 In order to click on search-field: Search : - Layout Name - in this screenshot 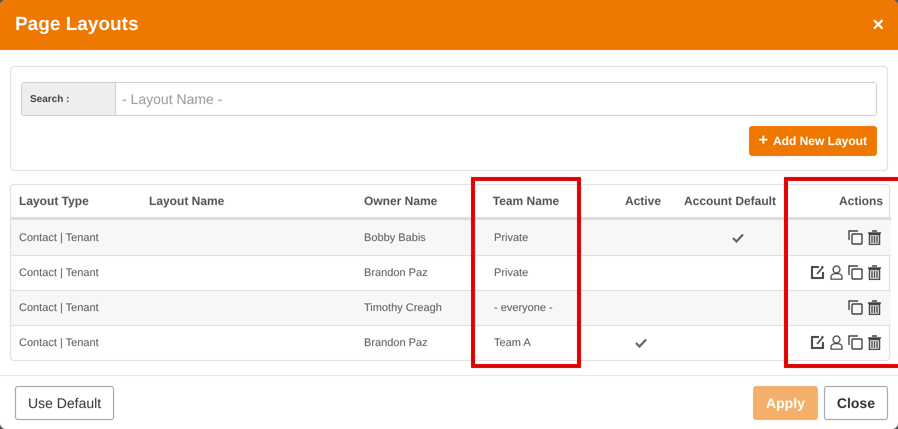, I will do `click(449, 99)`.